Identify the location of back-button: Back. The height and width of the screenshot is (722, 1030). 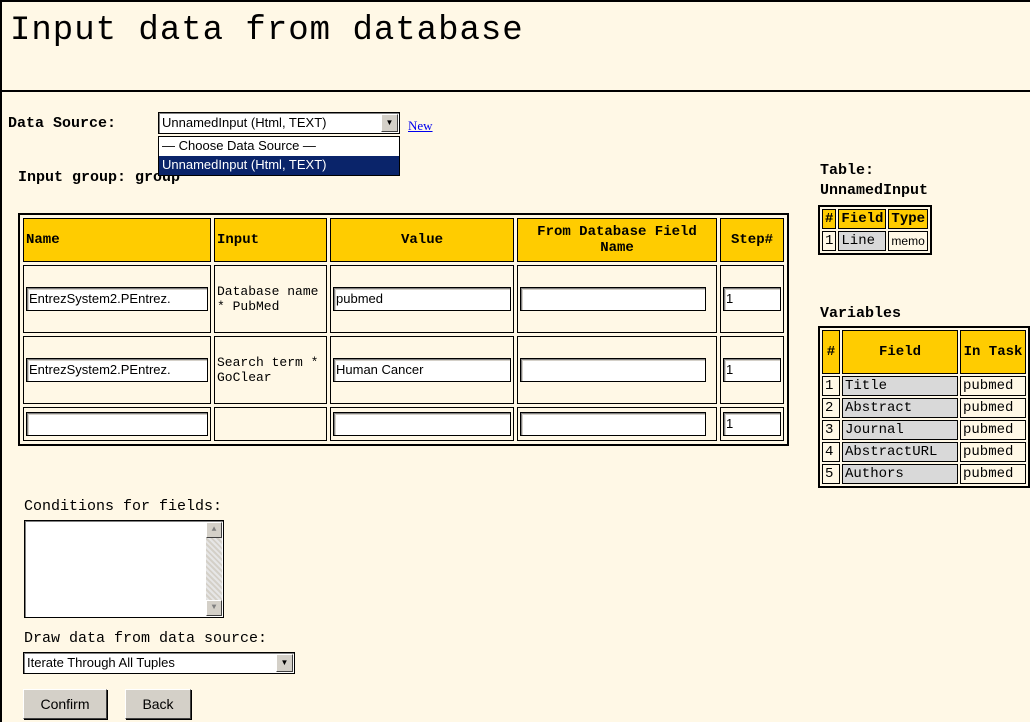
(158, 704).